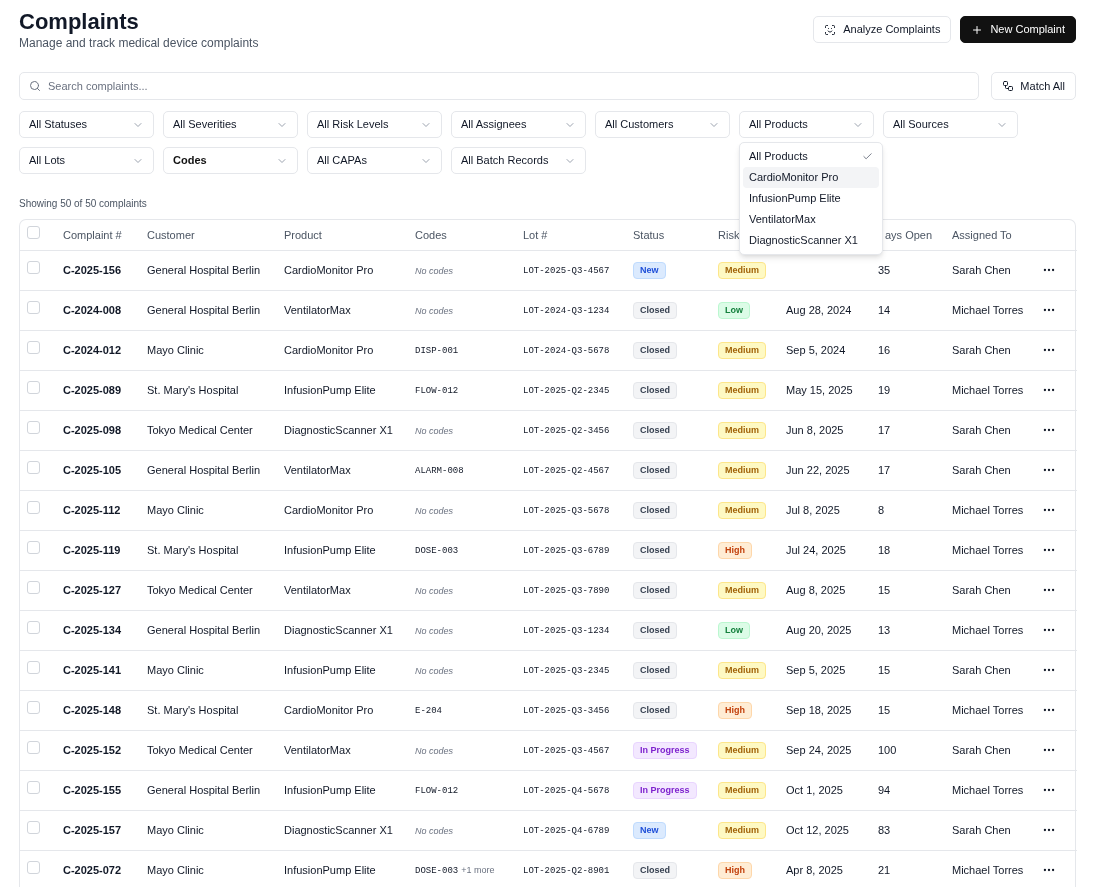  I want to click on table-cell: Sep 24, 2025, so click(819, 749).